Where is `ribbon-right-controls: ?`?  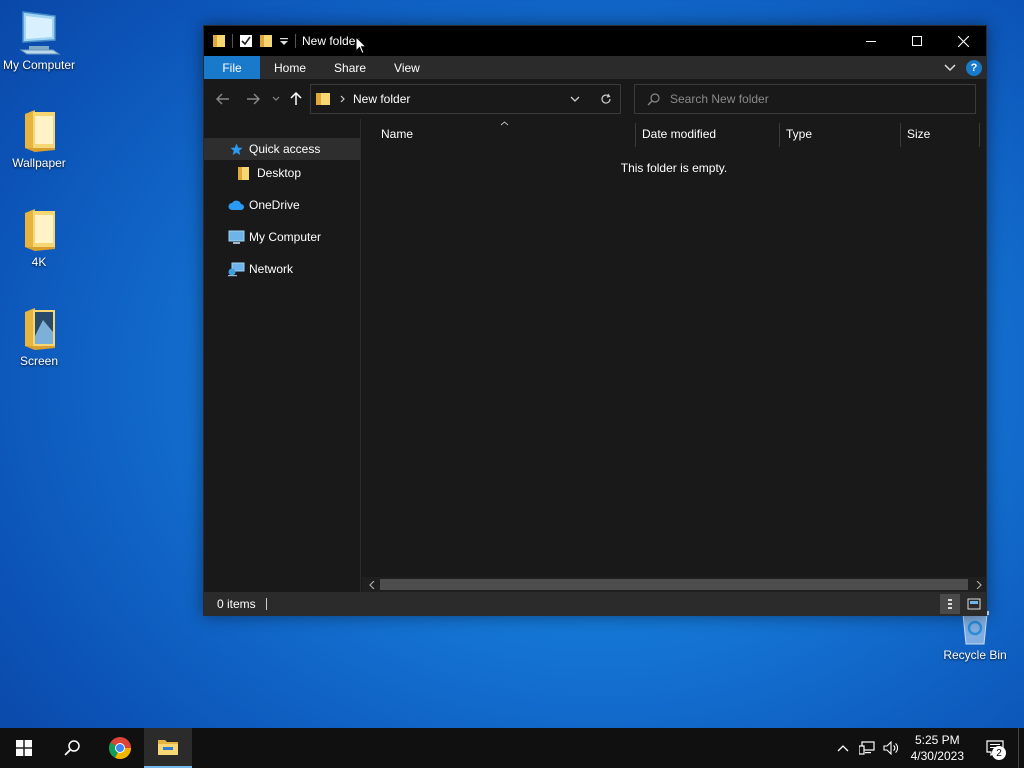
ribbon-right-controls: ? is located at coordinates (965, 67).